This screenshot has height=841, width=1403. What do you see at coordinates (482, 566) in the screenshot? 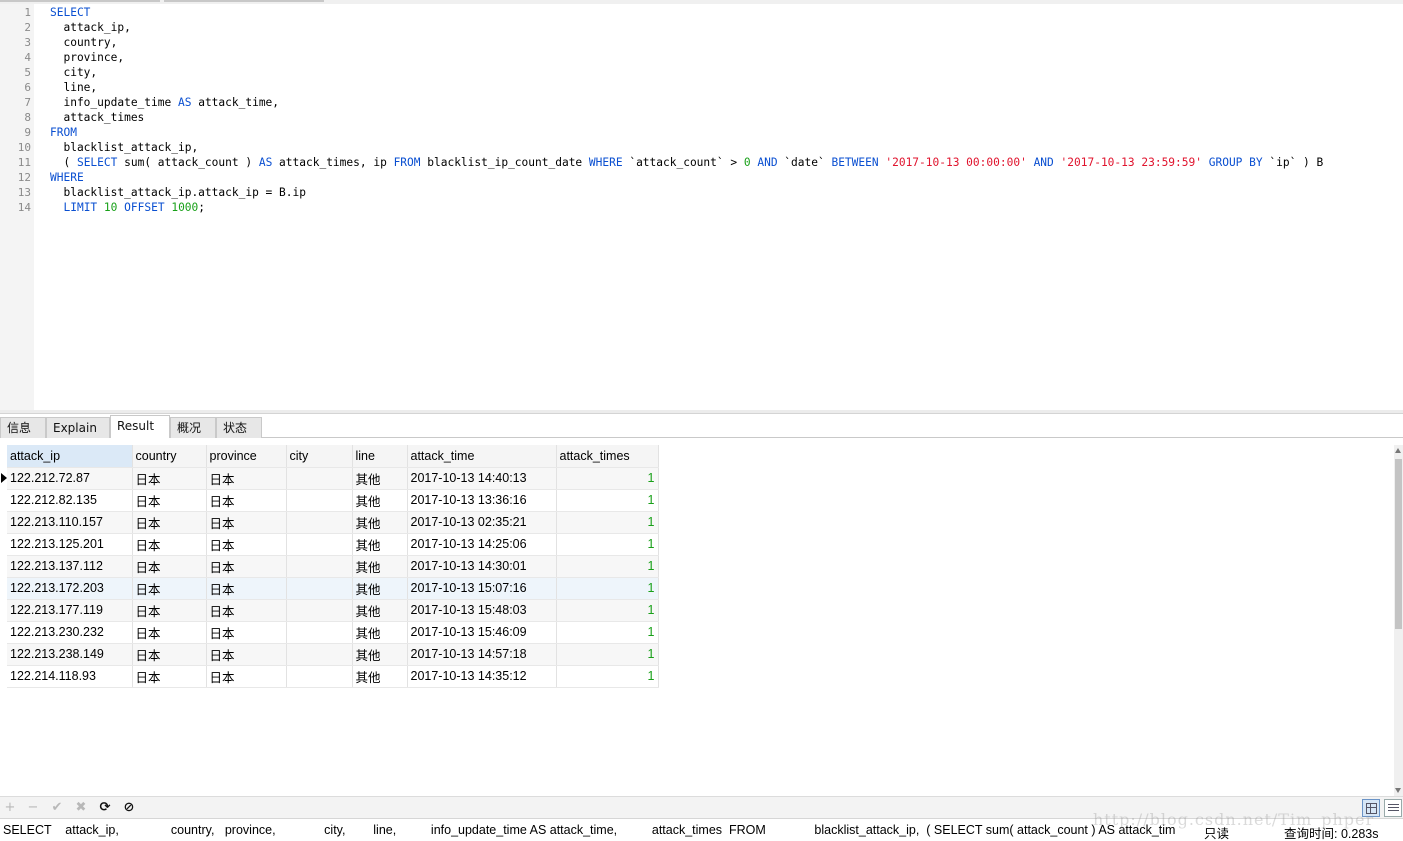
I see `grid-cell: 2017-10-13 14:30:01` at bounding box center [482, 566].